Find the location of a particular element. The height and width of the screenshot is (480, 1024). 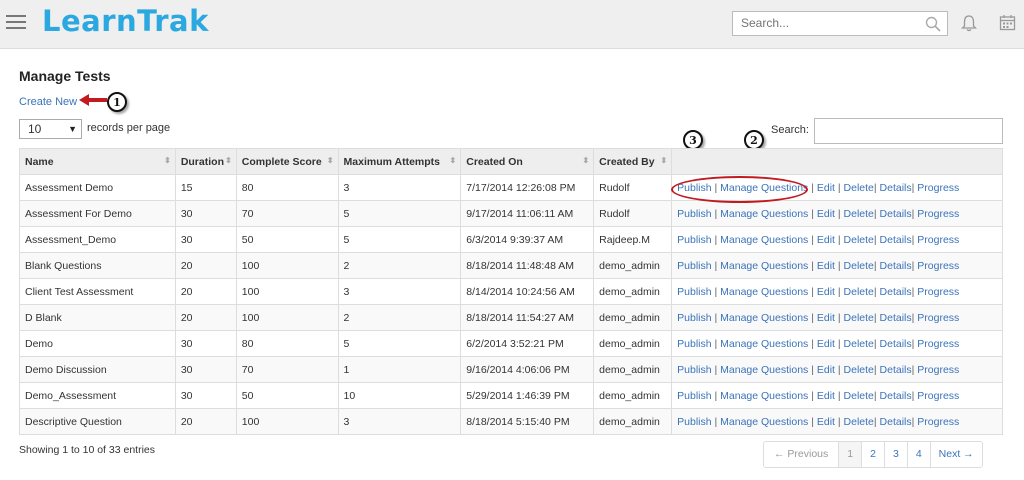

create-new-link: Create New is located at coordinates (48, 102).